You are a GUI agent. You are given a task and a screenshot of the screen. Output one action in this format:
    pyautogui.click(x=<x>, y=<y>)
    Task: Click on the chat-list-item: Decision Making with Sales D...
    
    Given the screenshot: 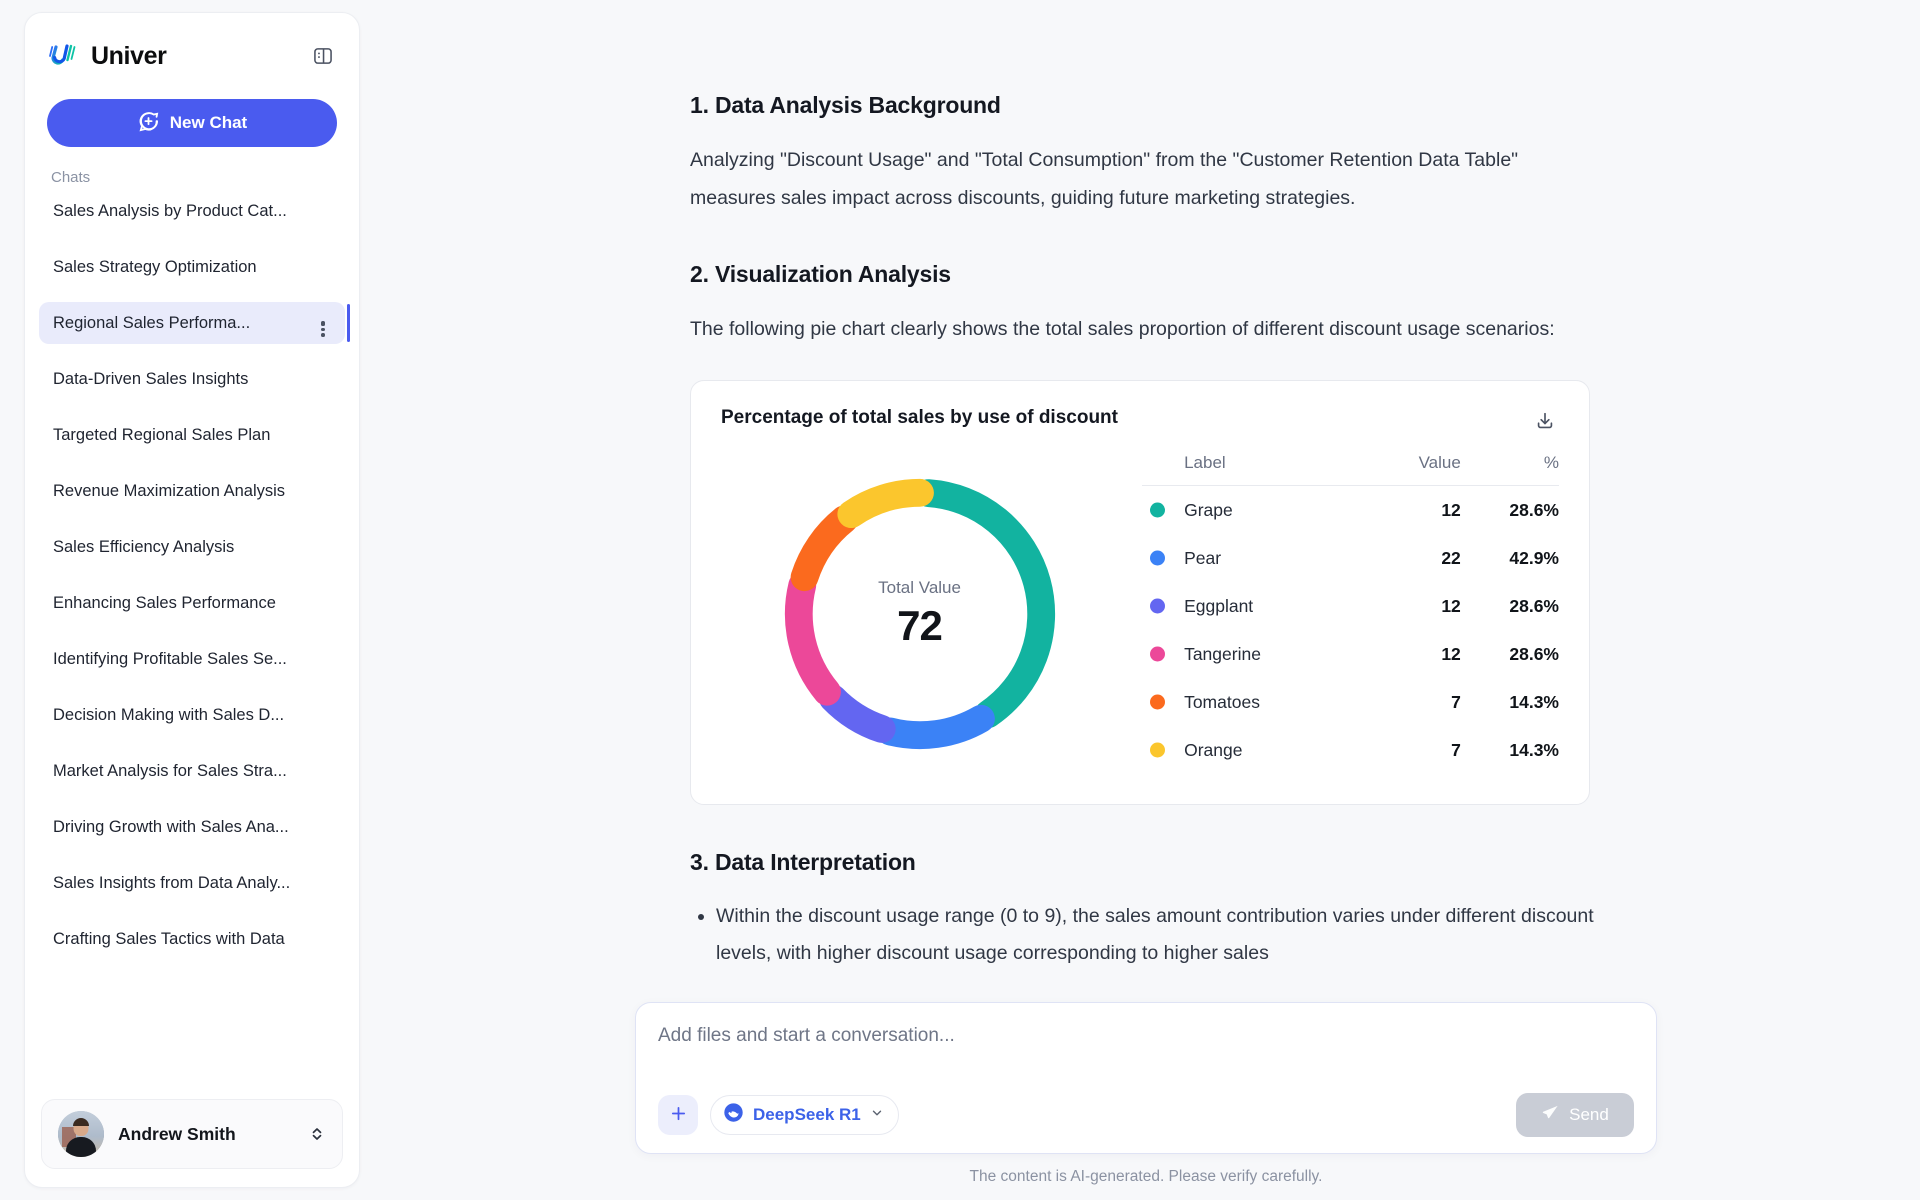 What is the action you would take?
    pyautogui.click(x=192, y=715)
    